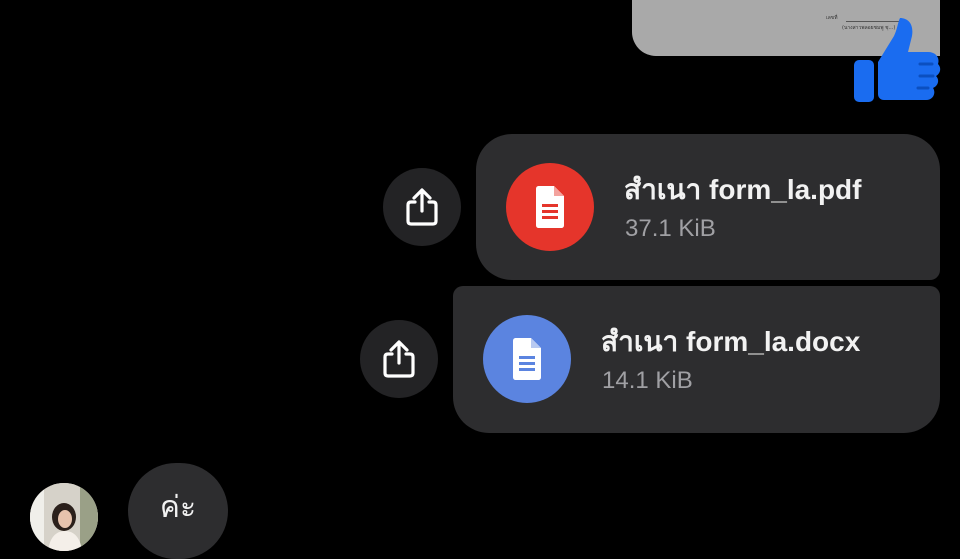  What do you see at coordinates (550, 207) in the screenshot?
I see `pdf-document-icon` at bounding box center [550, 207].